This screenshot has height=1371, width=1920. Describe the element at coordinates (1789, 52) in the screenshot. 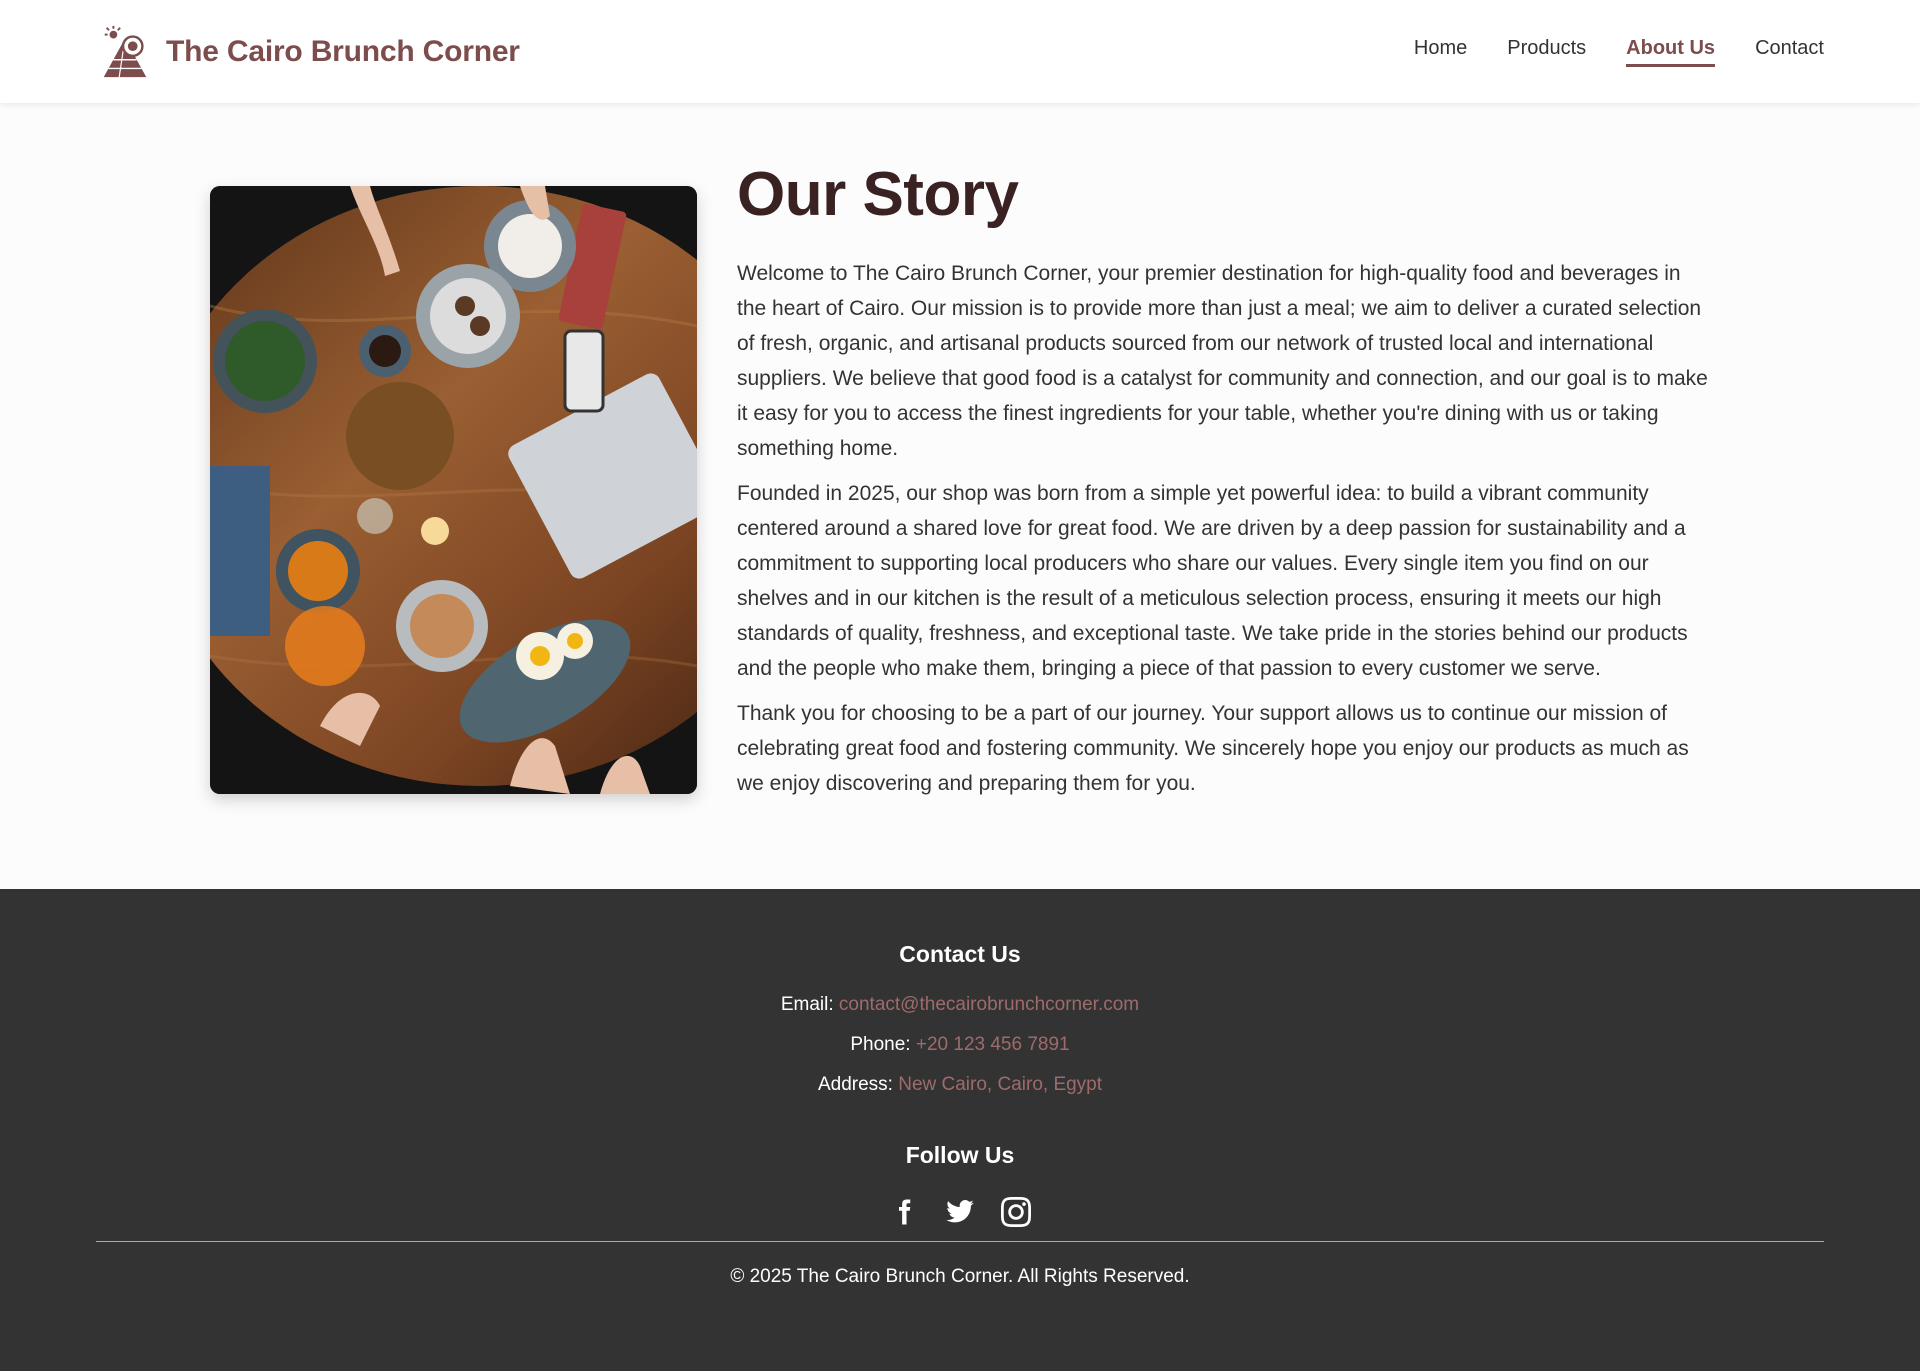

I see `nav-contact: Contact` at that location.